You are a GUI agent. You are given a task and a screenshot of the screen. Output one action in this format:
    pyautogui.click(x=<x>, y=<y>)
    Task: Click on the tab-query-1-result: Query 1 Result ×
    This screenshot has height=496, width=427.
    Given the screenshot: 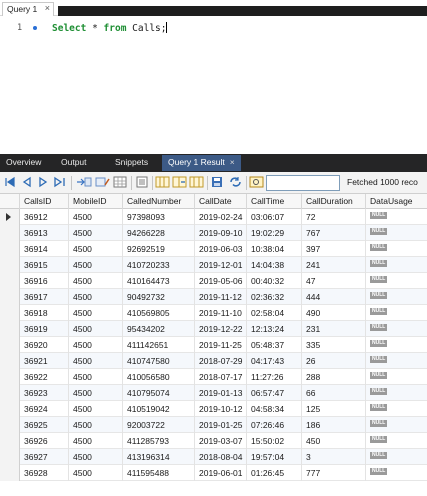 What is the action you would take?
    pyautogui.click(x=201, y=163)
    